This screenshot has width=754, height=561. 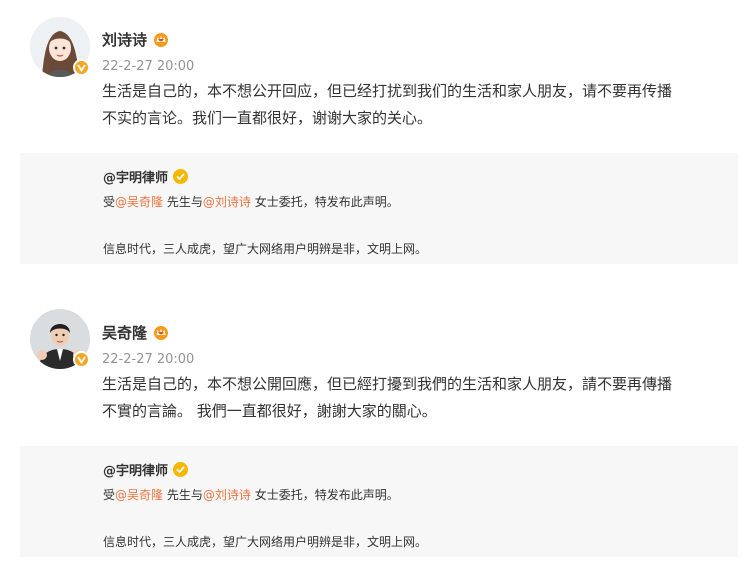 What do you see at coordinates (267, 118) in the screenshot?
I see `post-text-line: 不实的言论。我们一直都很好，谢谢大家的关心。` at bounding box center [267, 118].